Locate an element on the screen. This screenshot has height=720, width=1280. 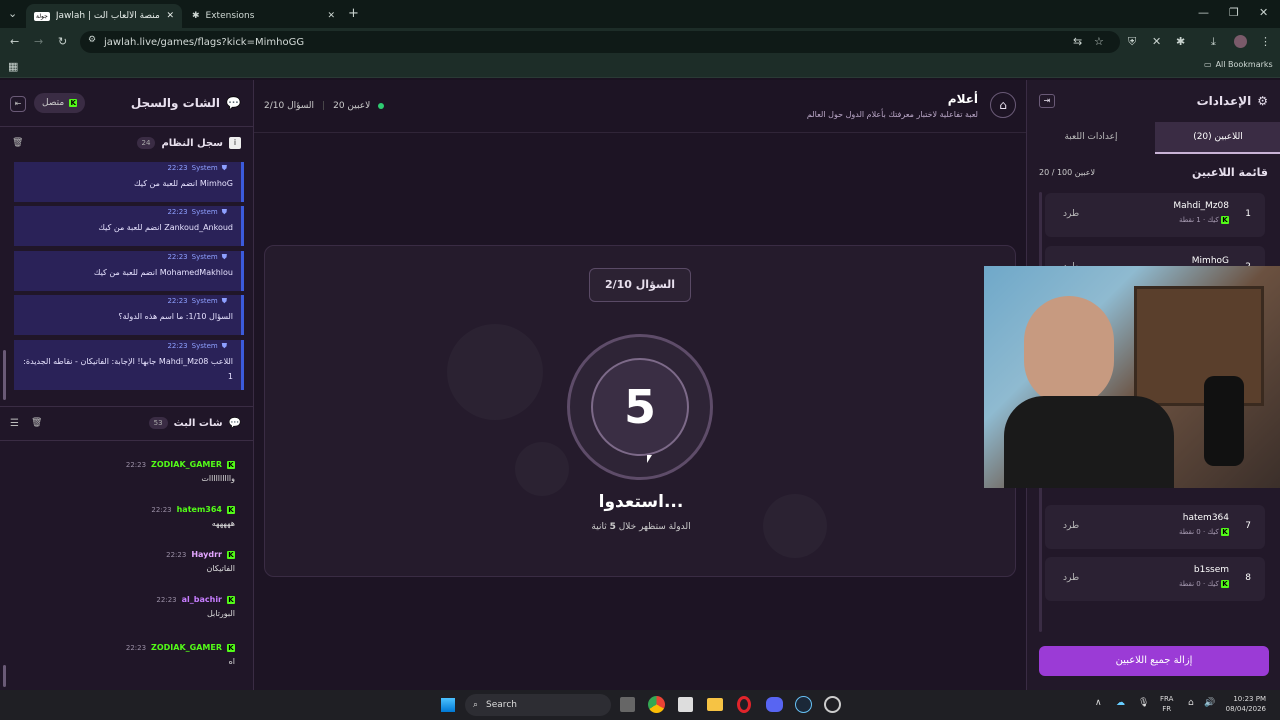
translate-icon: ⇆ is located at coordinates (1077, 41).